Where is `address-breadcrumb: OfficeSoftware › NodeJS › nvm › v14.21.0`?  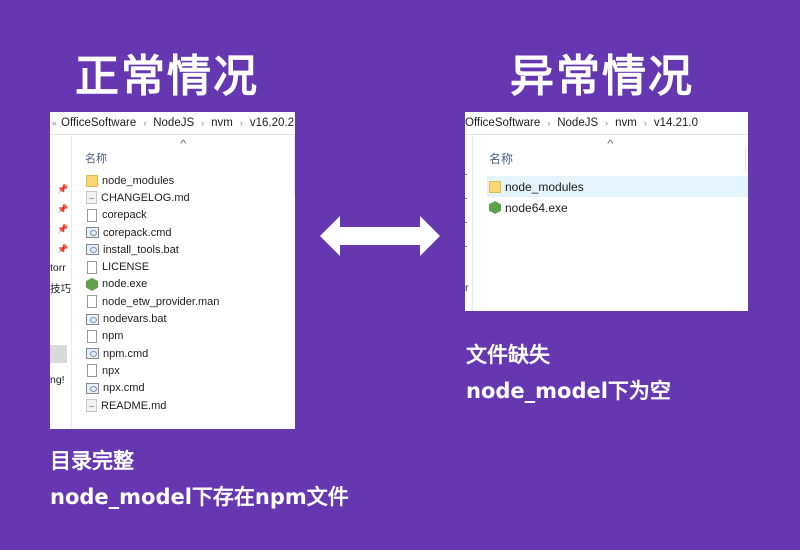
address-breadcrumb: OfficeSoftware › NodeJS › nvm › v14.21.0 is located at coordinates (606, 123).